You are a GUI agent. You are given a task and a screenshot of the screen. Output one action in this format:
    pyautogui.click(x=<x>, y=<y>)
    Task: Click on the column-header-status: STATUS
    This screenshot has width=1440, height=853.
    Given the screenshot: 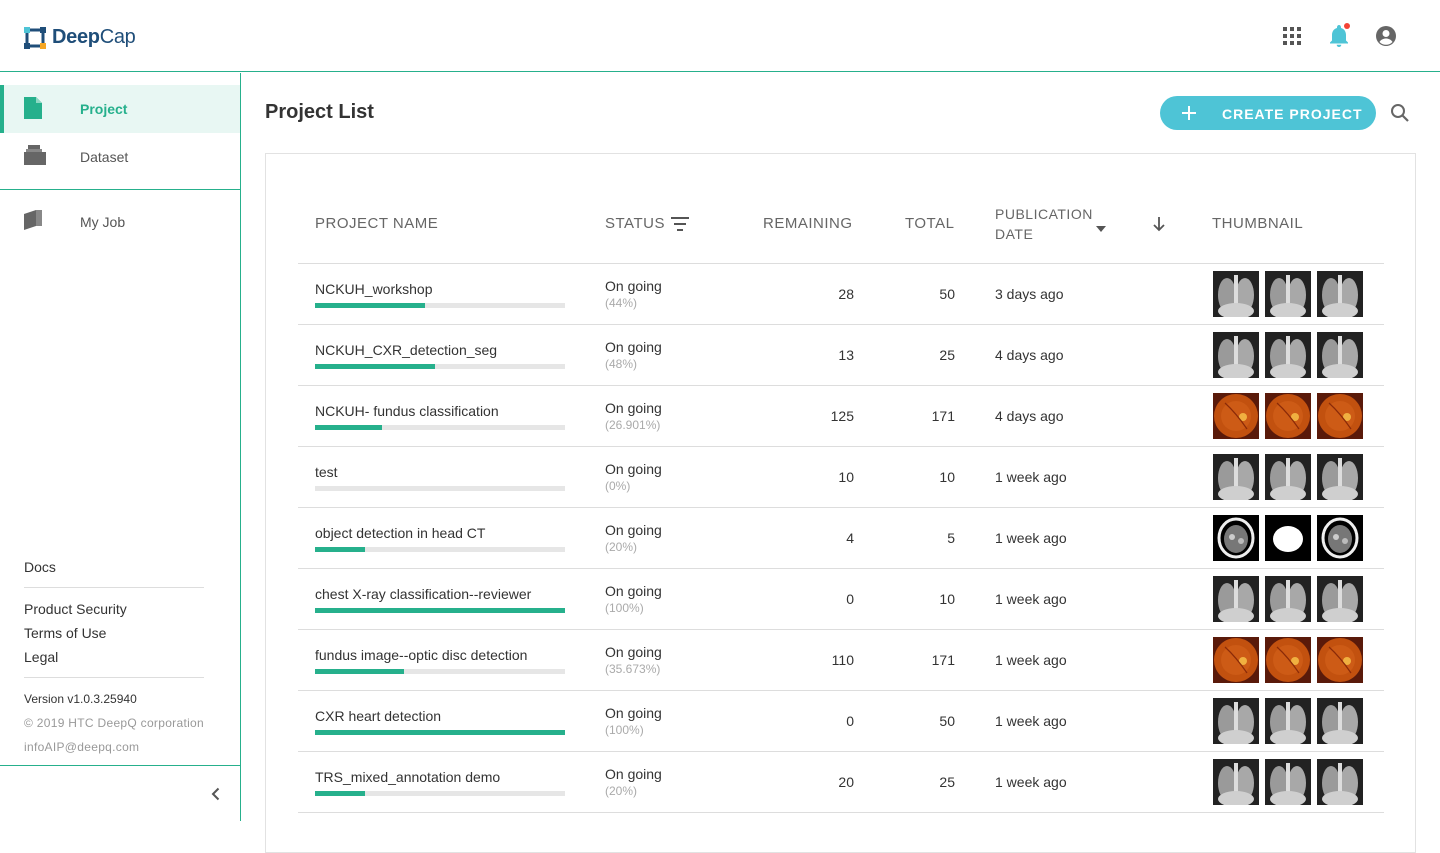 What is the action you would take?
    pyautogui.click(x=635, y=223)
    